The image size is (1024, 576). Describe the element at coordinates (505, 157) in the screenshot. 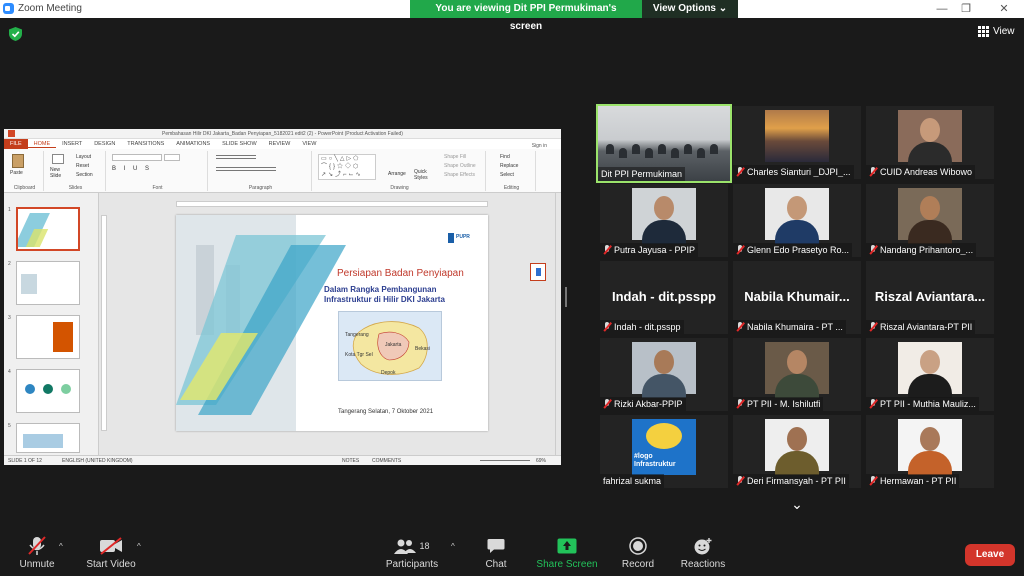

I see `find-button: Find` at that location.